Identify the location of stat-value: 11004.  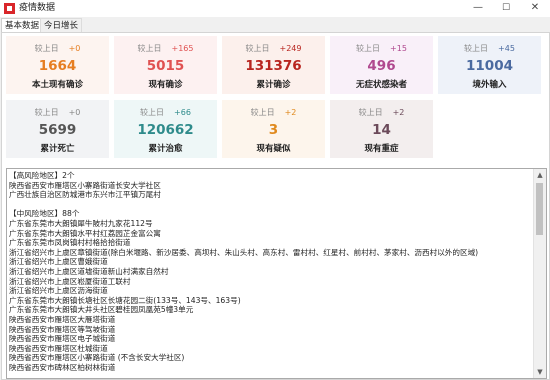
(489, 66).